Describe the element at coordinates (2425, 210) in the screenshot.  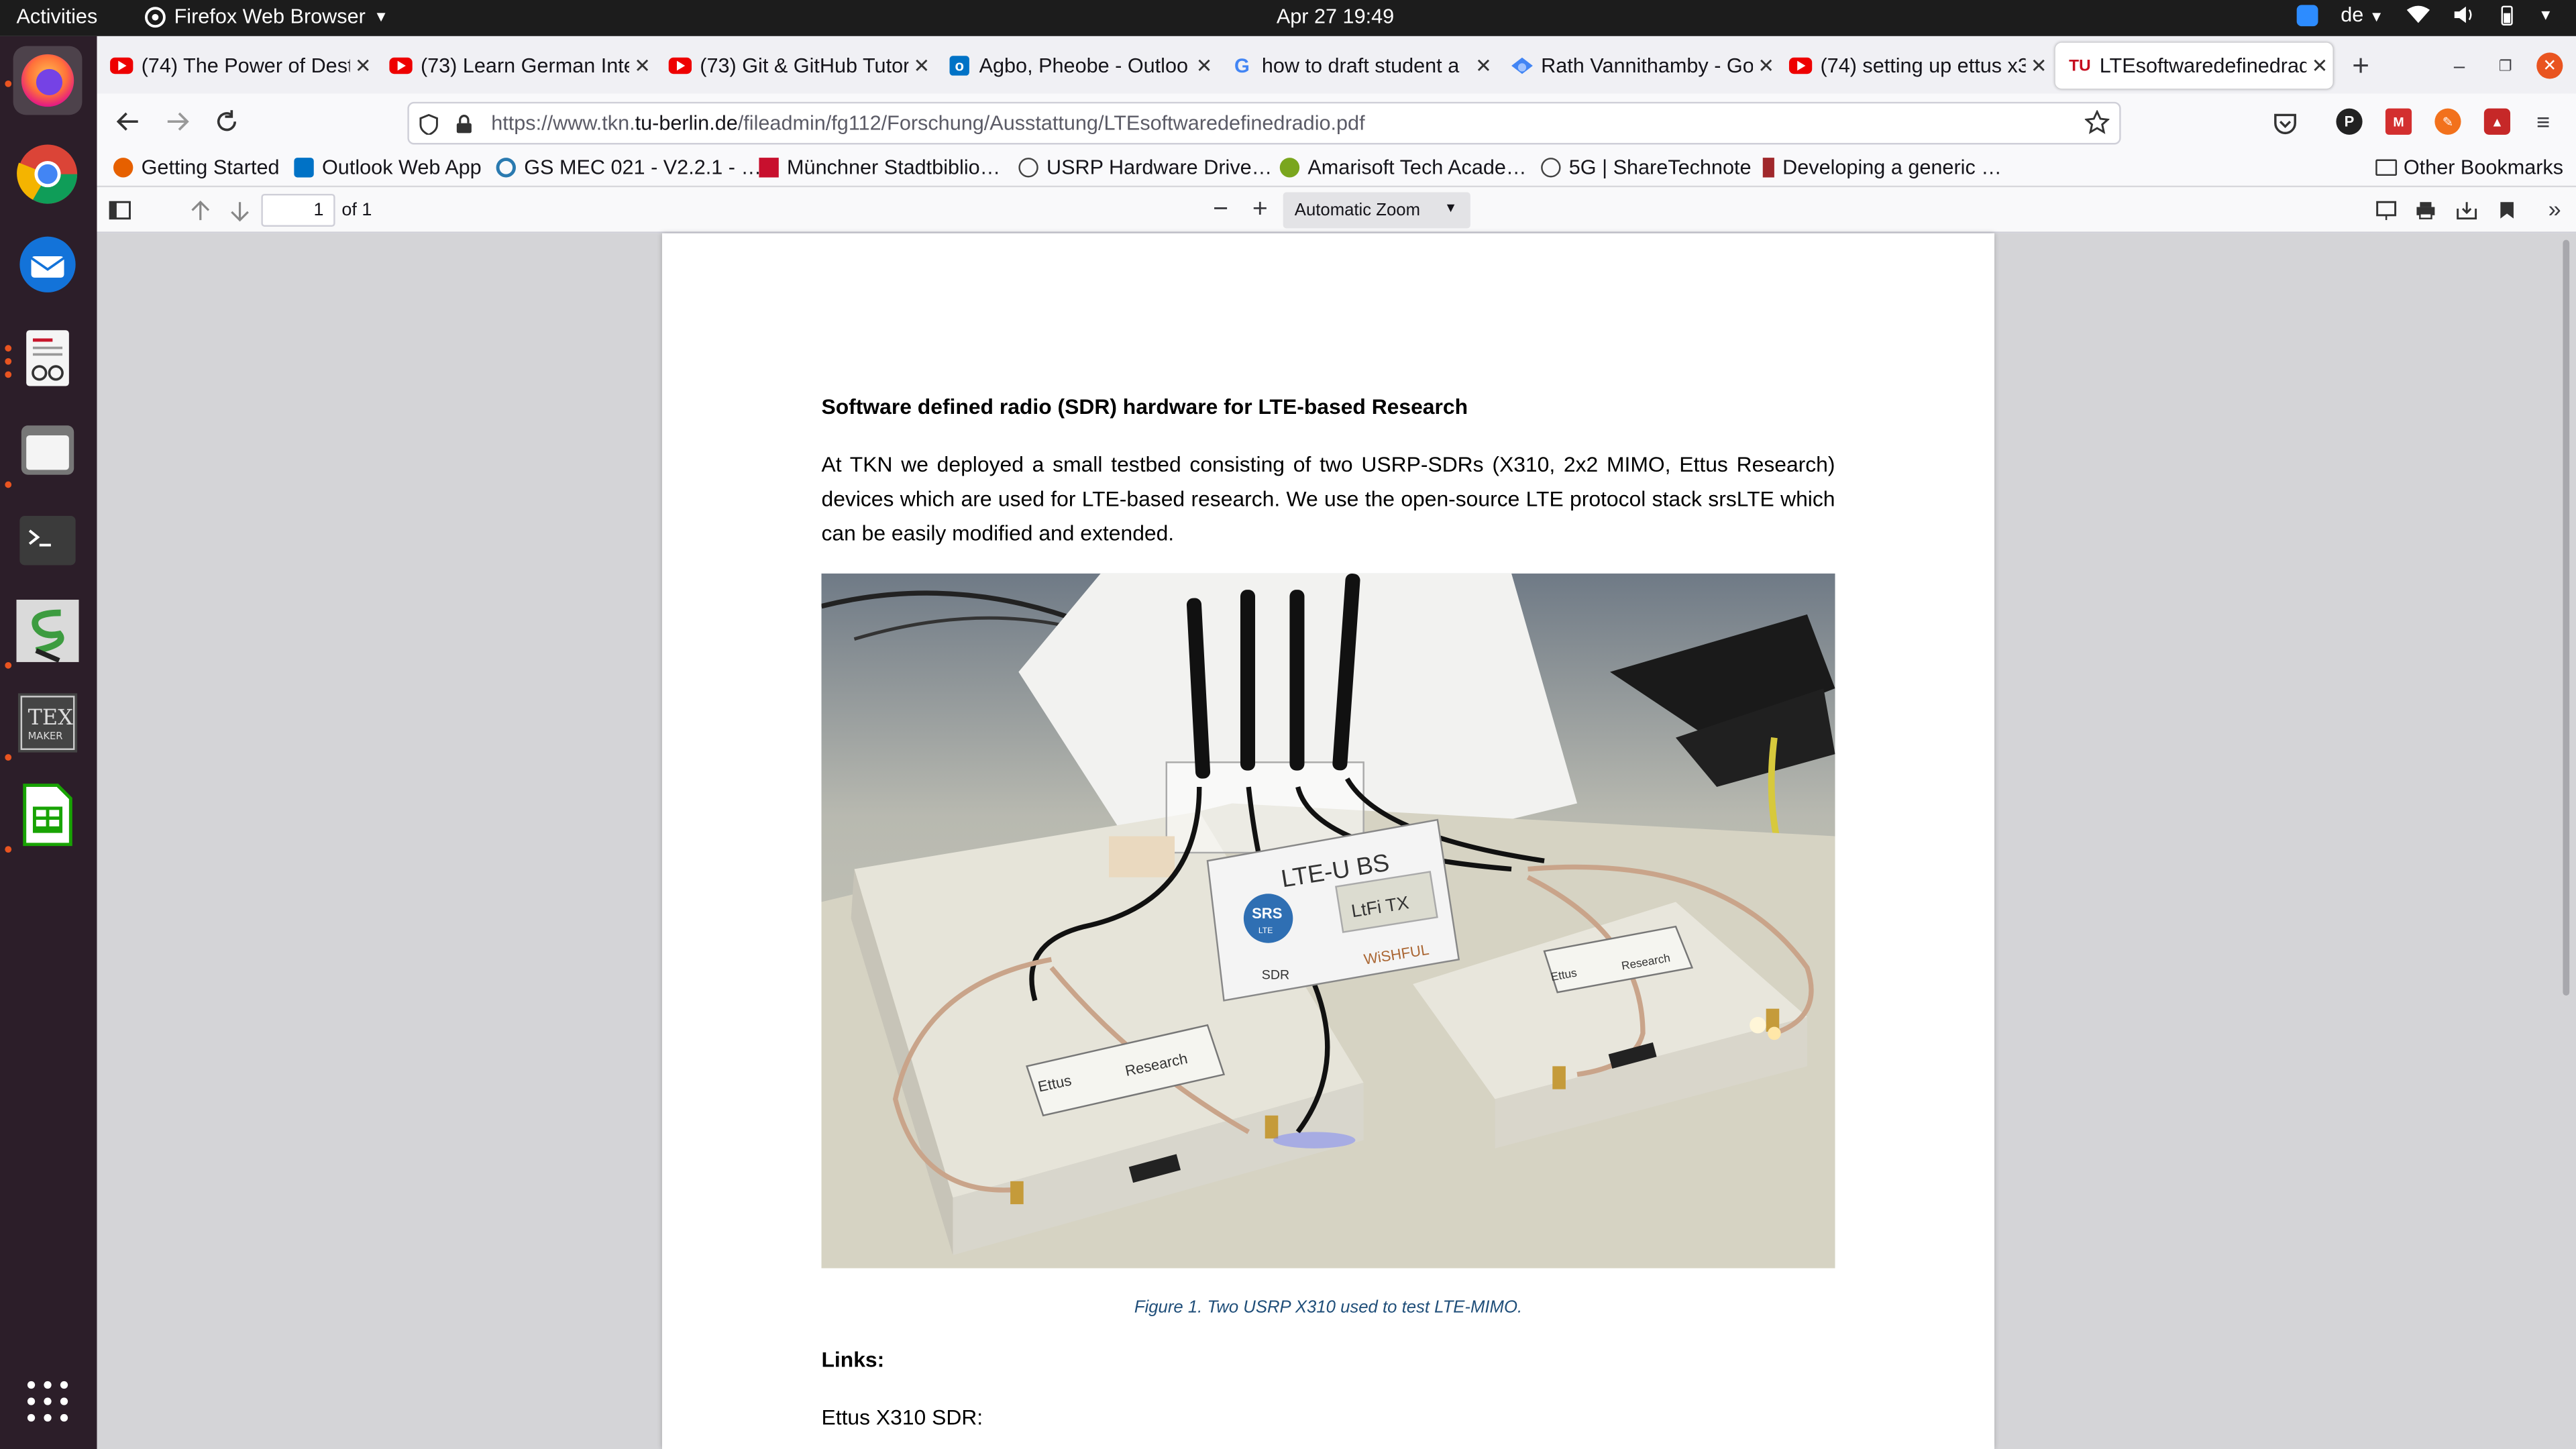
I see `print-button` at that location.